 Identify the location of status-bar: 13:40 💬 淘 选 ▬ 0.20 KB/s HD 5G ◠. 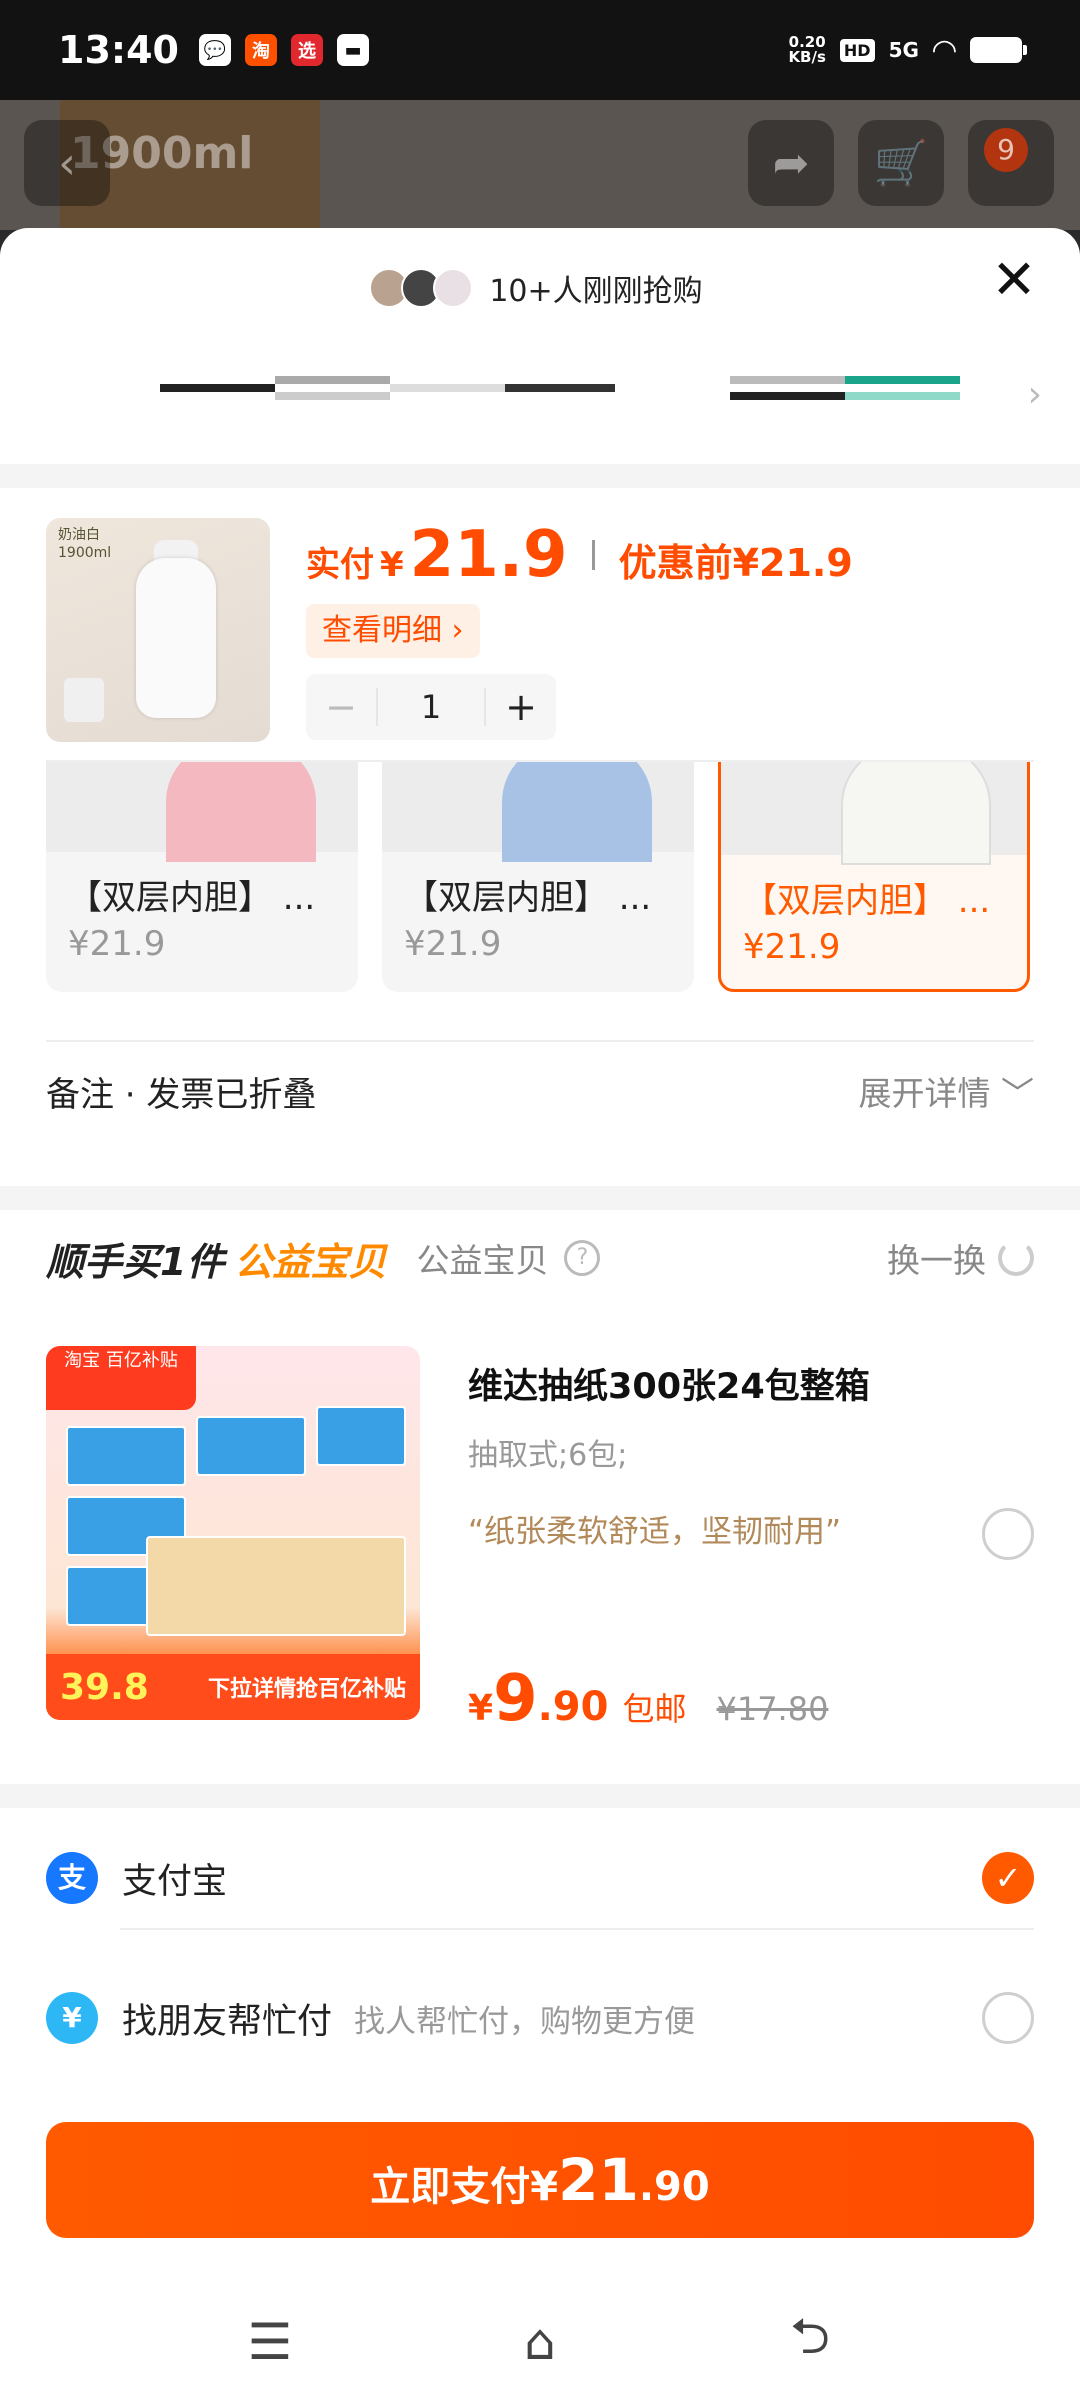
(540, 50).